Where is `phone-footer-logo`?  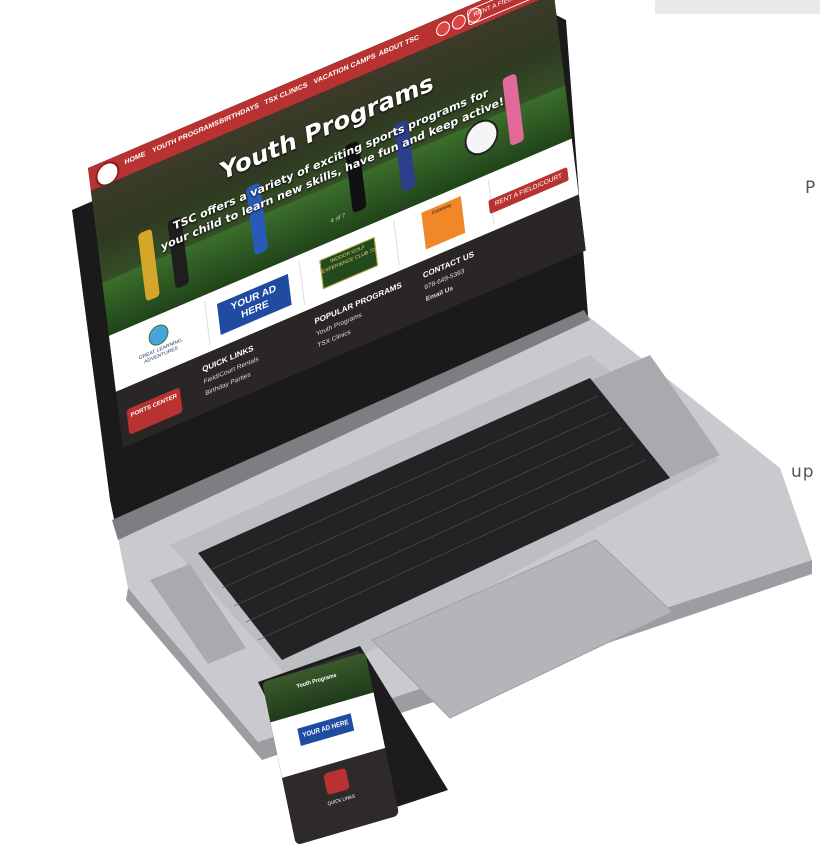
phone-footer-logo is located at coordinates (336, 781).